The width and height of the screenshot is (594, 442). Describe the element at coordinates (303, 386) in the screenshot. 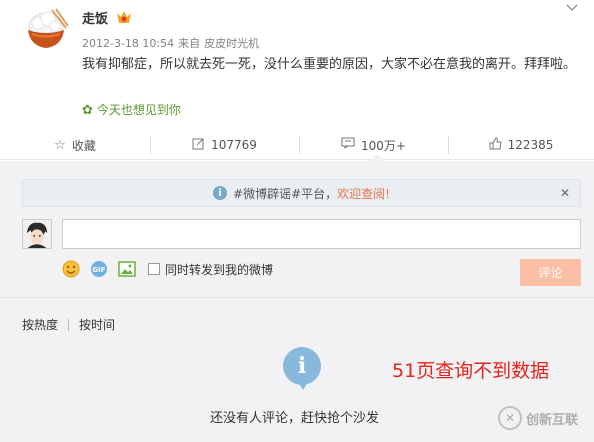

I see `info-icon-tail` at that location.